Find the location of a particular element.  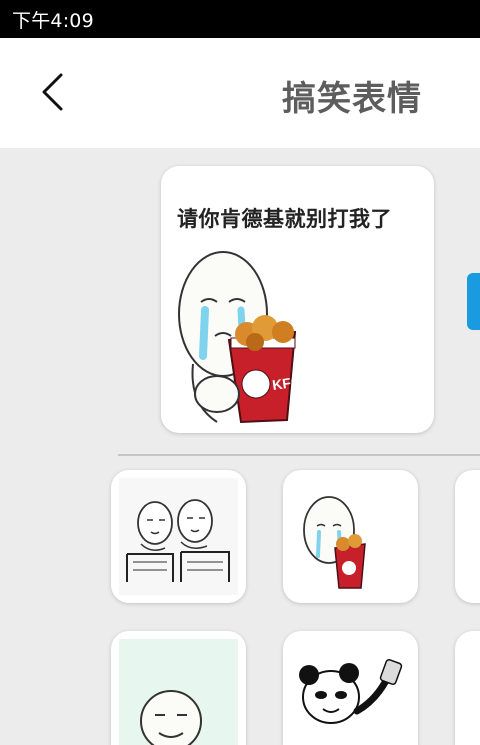

meme-faces-at-desks-image is located at coordinates (178, 536).